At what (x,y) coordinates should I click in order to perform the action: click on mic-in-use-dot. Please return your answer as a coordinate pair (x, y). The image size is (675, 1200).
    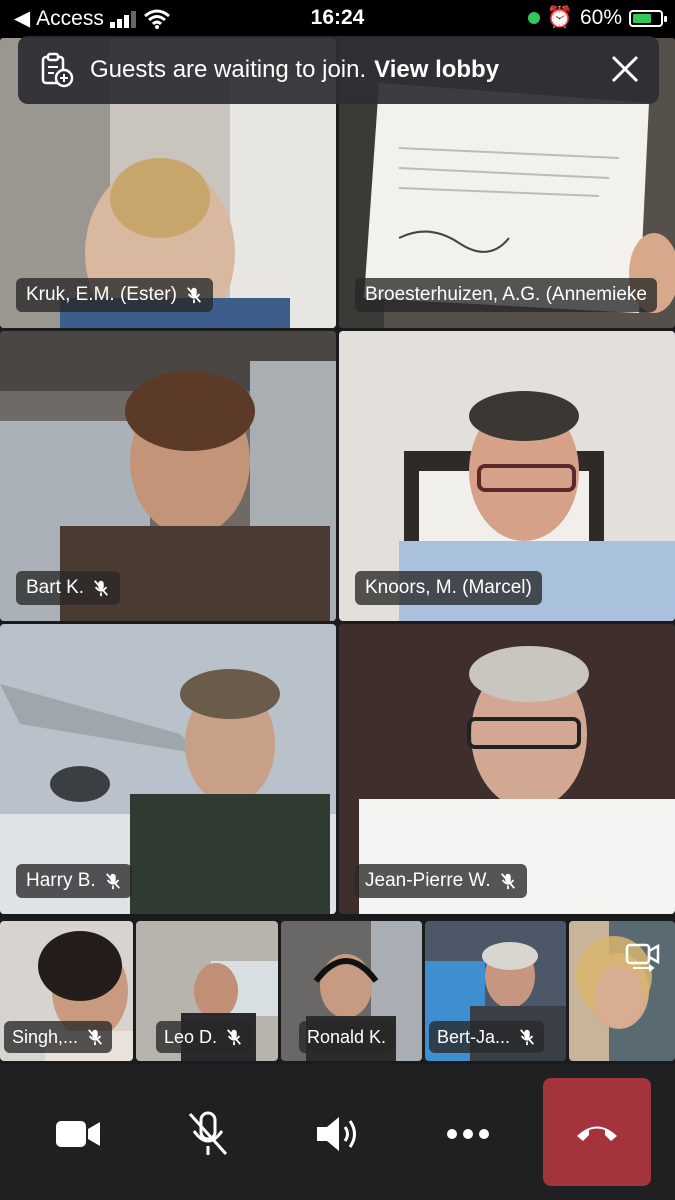
    Looking at the image, I should click on (533, 18).